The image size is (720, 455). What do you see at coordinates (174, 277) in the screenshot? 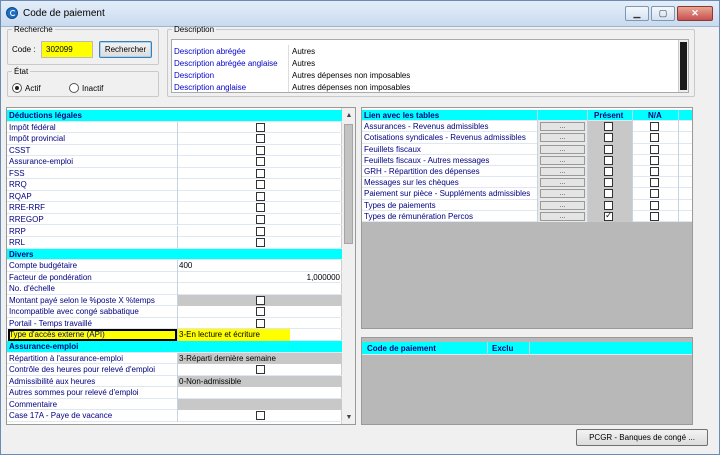
I see `property-row: Facteur de pondération 1,000000` at bounding box center [174, 277].